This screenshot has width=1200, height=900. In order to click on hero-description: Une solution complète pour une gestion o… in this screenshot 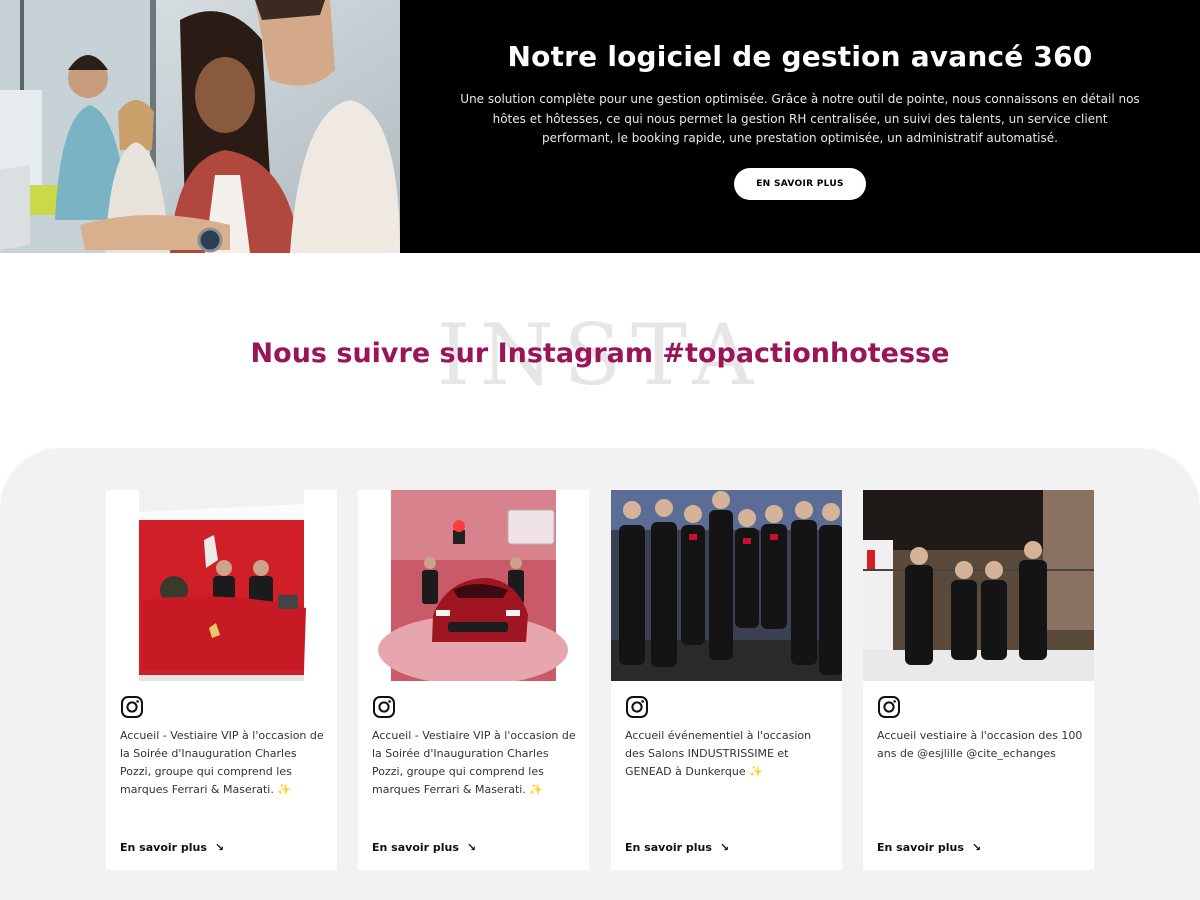, I will do `click(800, 118)`.